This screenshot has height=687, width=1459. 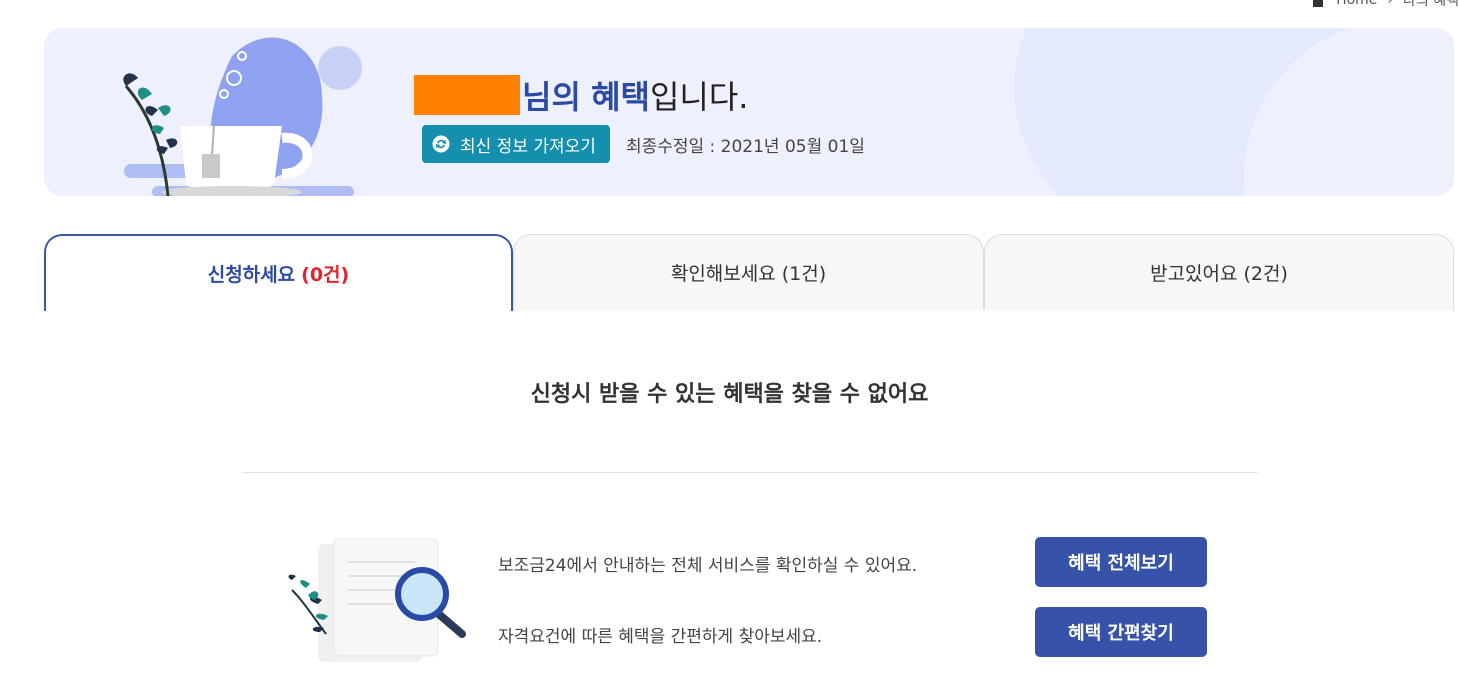 I want to click on greeting-emphasis: 혜택, so click(x=620, y=97).